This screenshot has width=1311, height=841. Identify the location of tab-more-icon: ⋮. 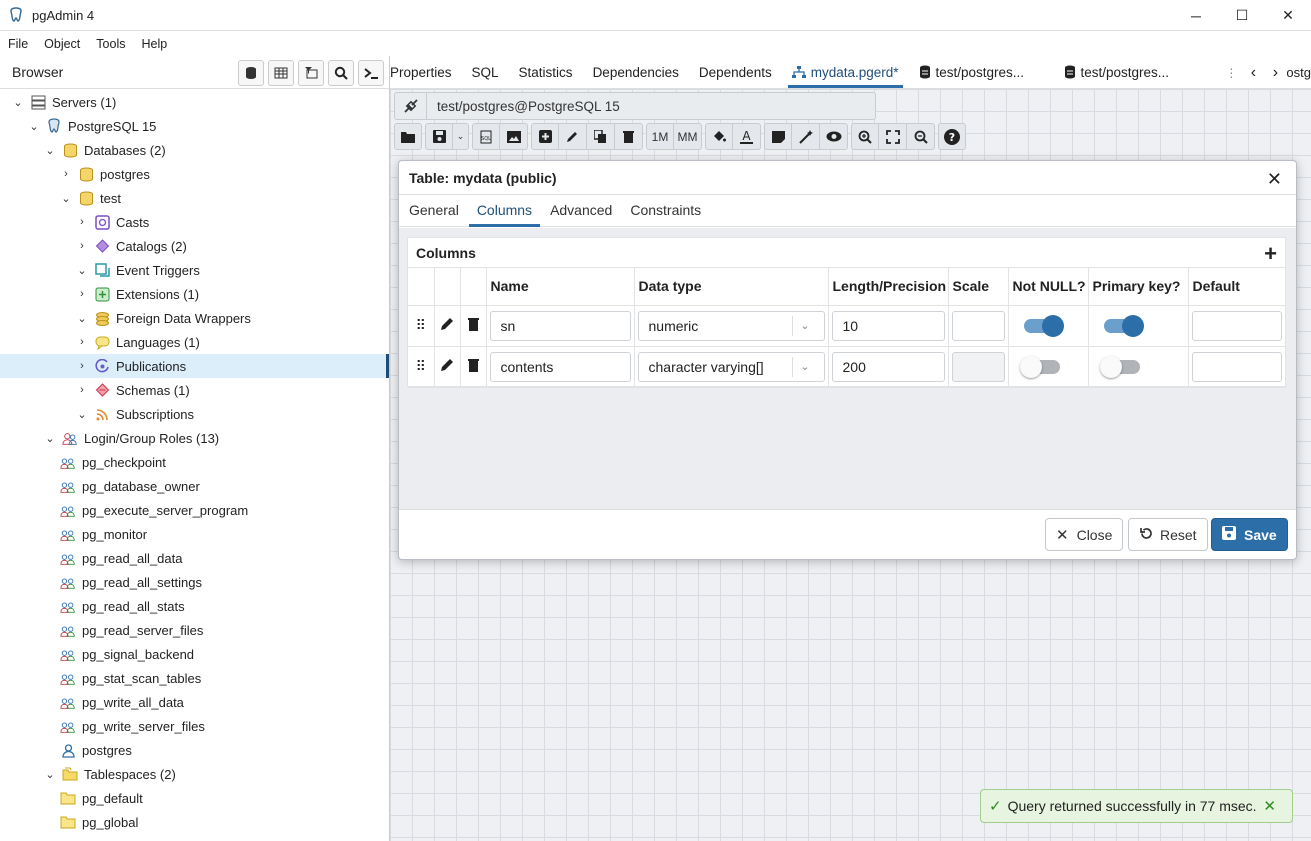
(1231, 73).